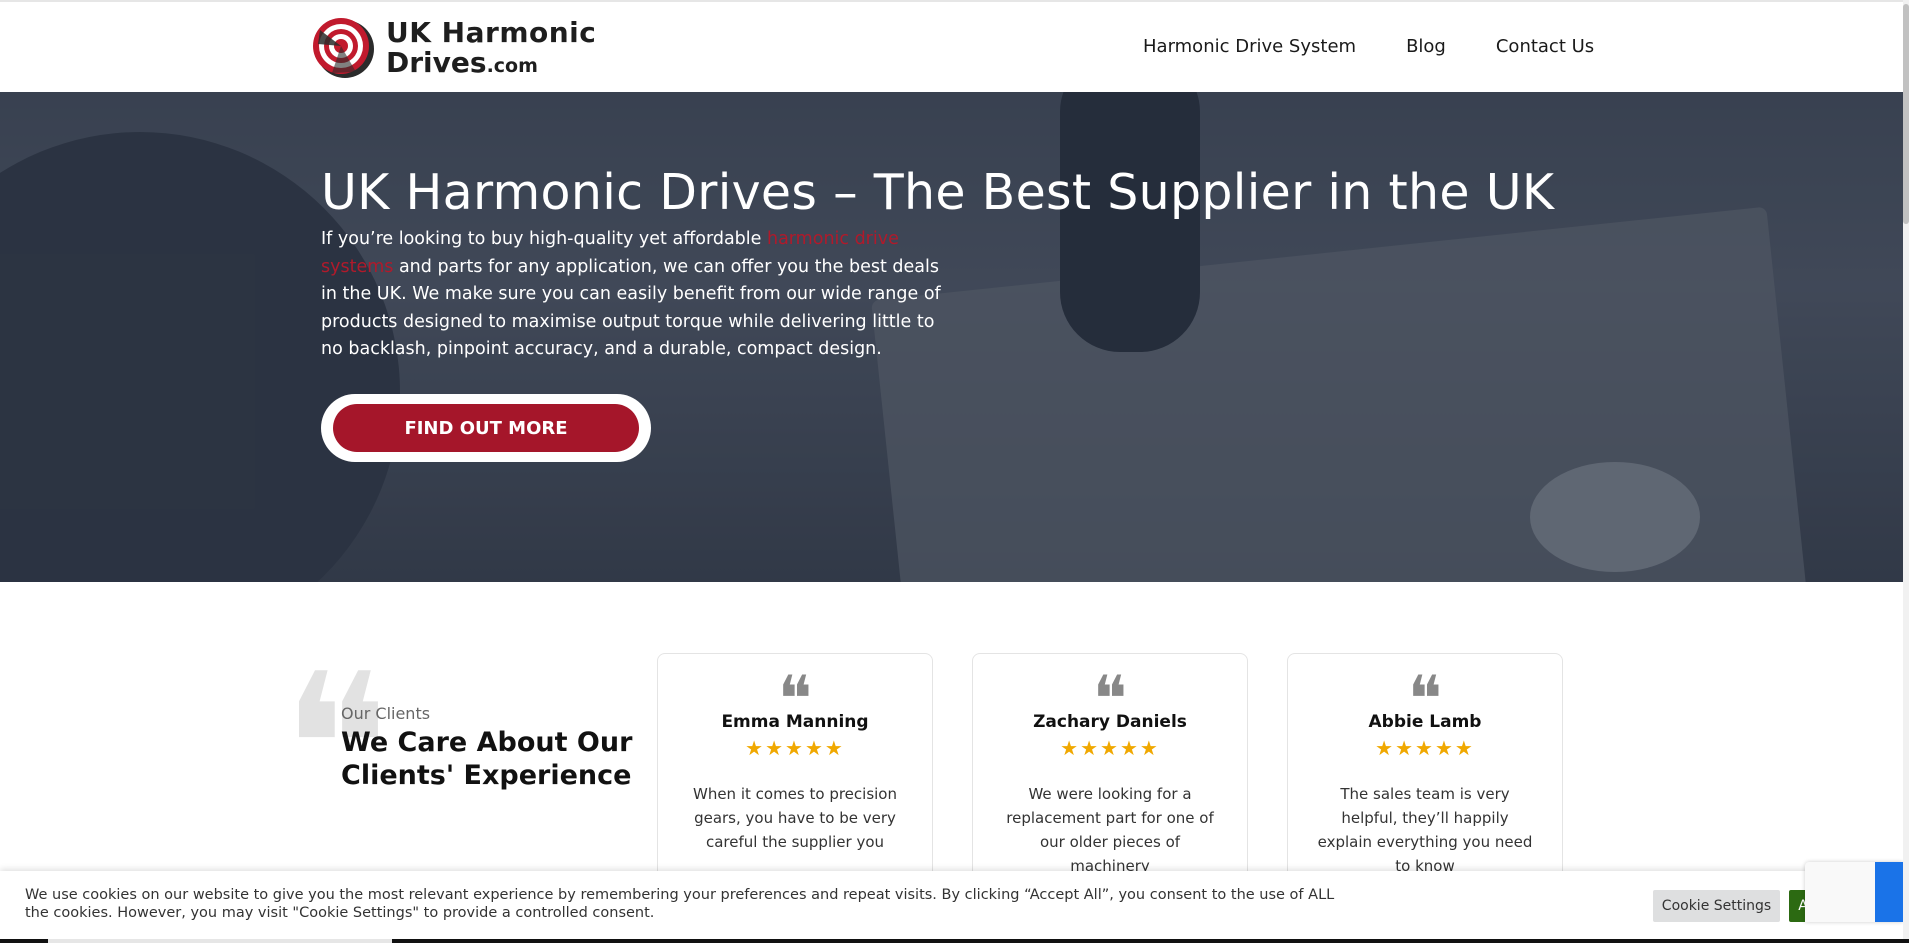 This screenshot has width=1909, height=943. I want to click on logo-title: UK Harmonic, so click(491, 32).